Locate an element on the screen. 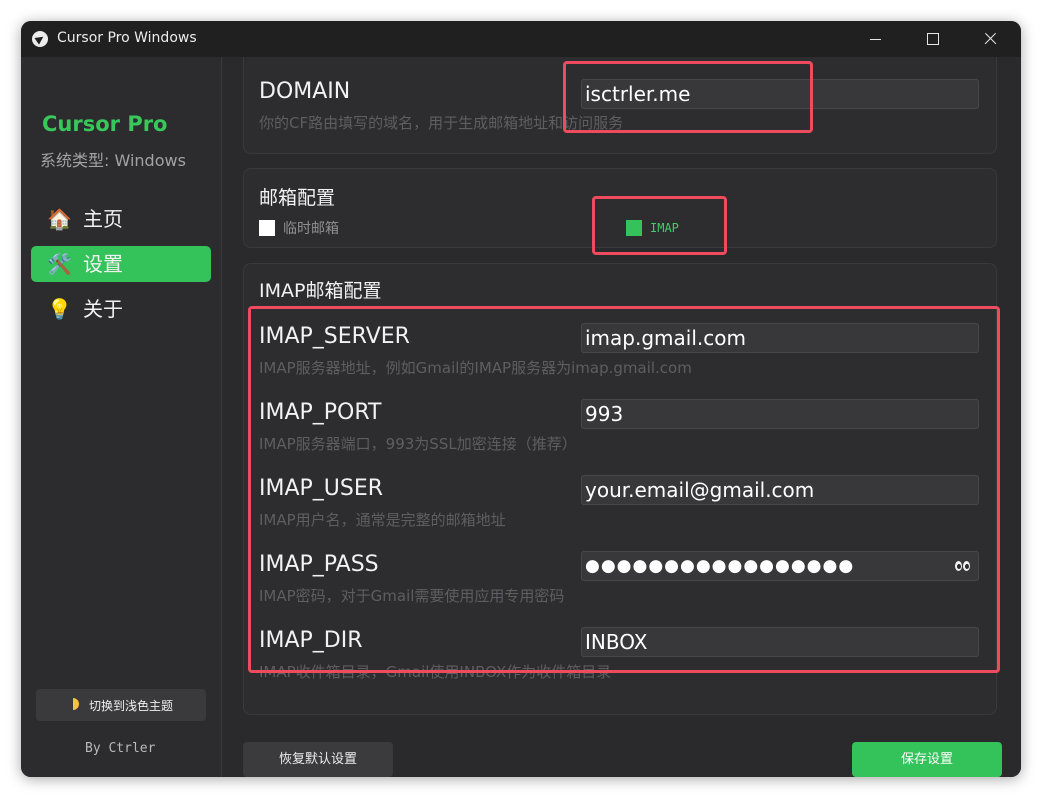 This screenshot has width=1042, height=798. imap-config-title: IMAP邮箱配置 is located at coordinates (320, 291).